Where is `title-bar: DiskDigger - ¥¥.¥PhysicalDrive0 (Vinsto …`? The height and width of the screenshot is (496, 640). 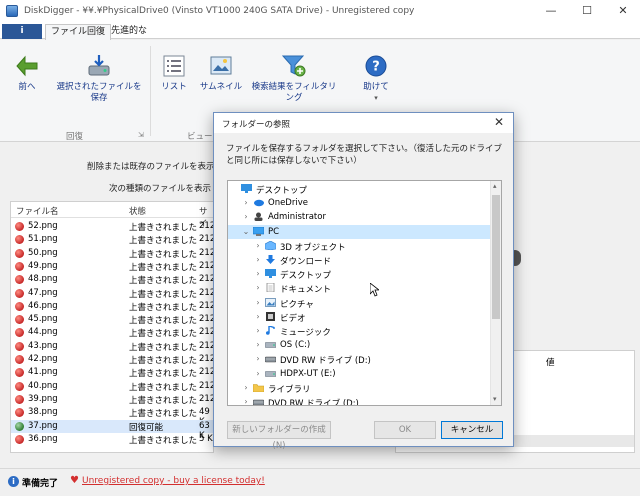
title-bar: DiskDigger - ¥¥.¥PhysicalDrive0 (Vinsto … is located at coordinates (320, 11).